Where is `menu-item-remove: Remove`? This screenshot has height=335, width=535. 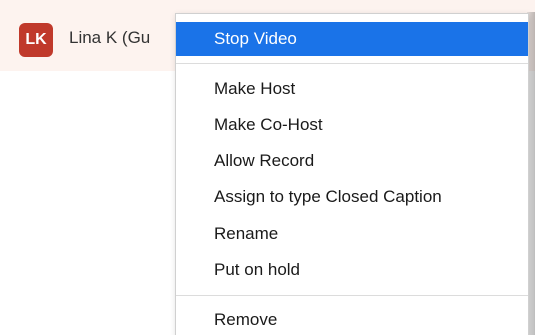
menu-item-remove: Remove is located at coordinates (352, 319).